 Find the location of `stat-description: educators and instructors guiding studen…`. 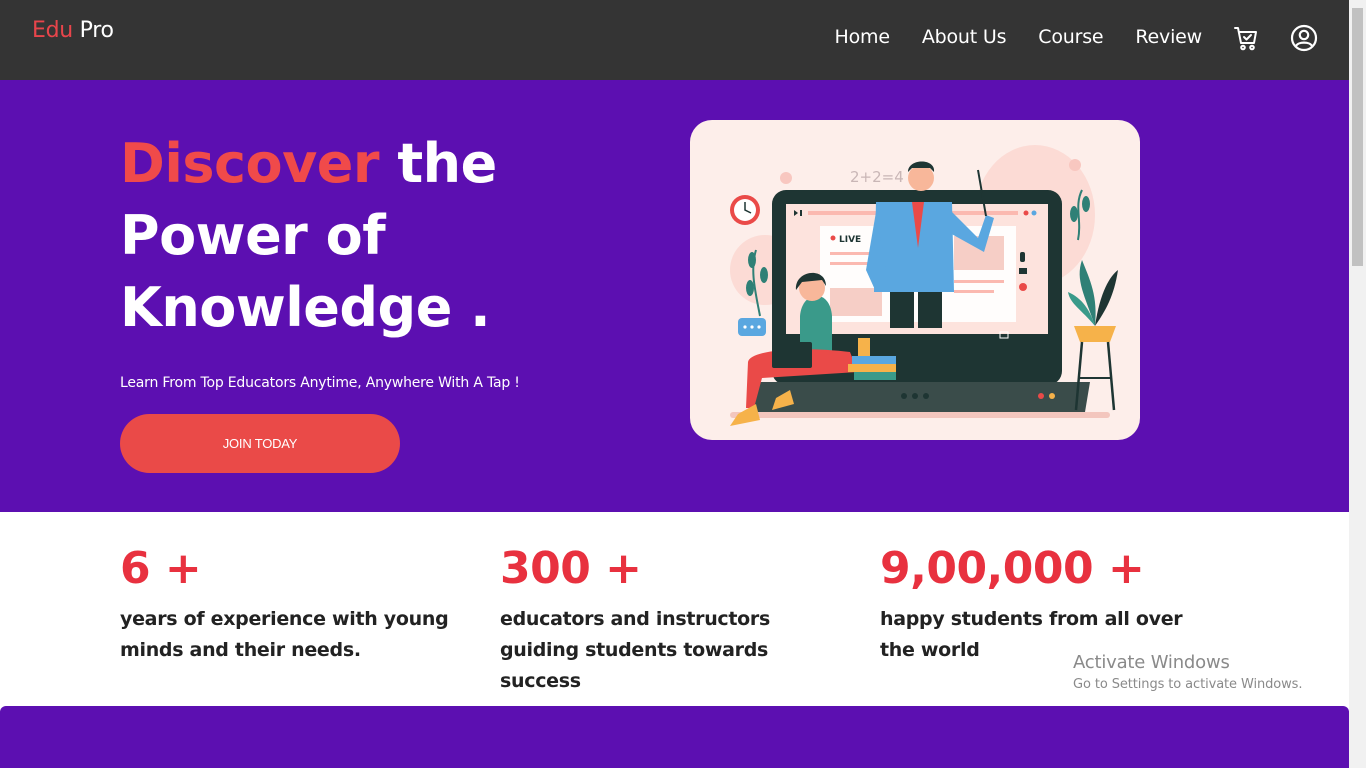

stat-description: educators and instructors guiding studen… is located at coordinates (635, 650).